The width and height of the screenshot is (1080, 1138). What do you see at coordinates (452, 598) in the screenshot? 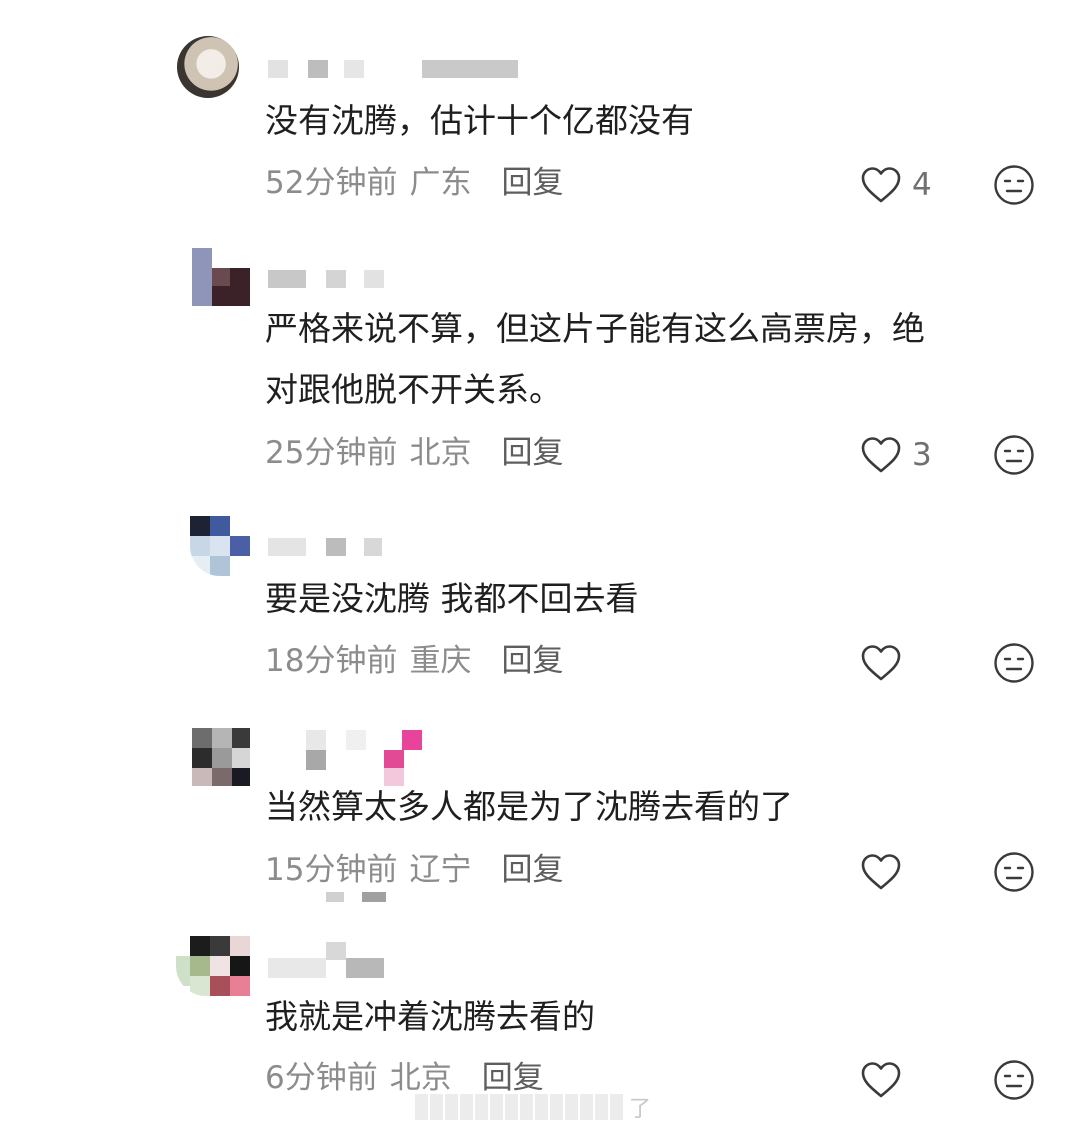
I see `comment-text: 要是没沈腾 我都不回去看` at bounding box center [452, 598].